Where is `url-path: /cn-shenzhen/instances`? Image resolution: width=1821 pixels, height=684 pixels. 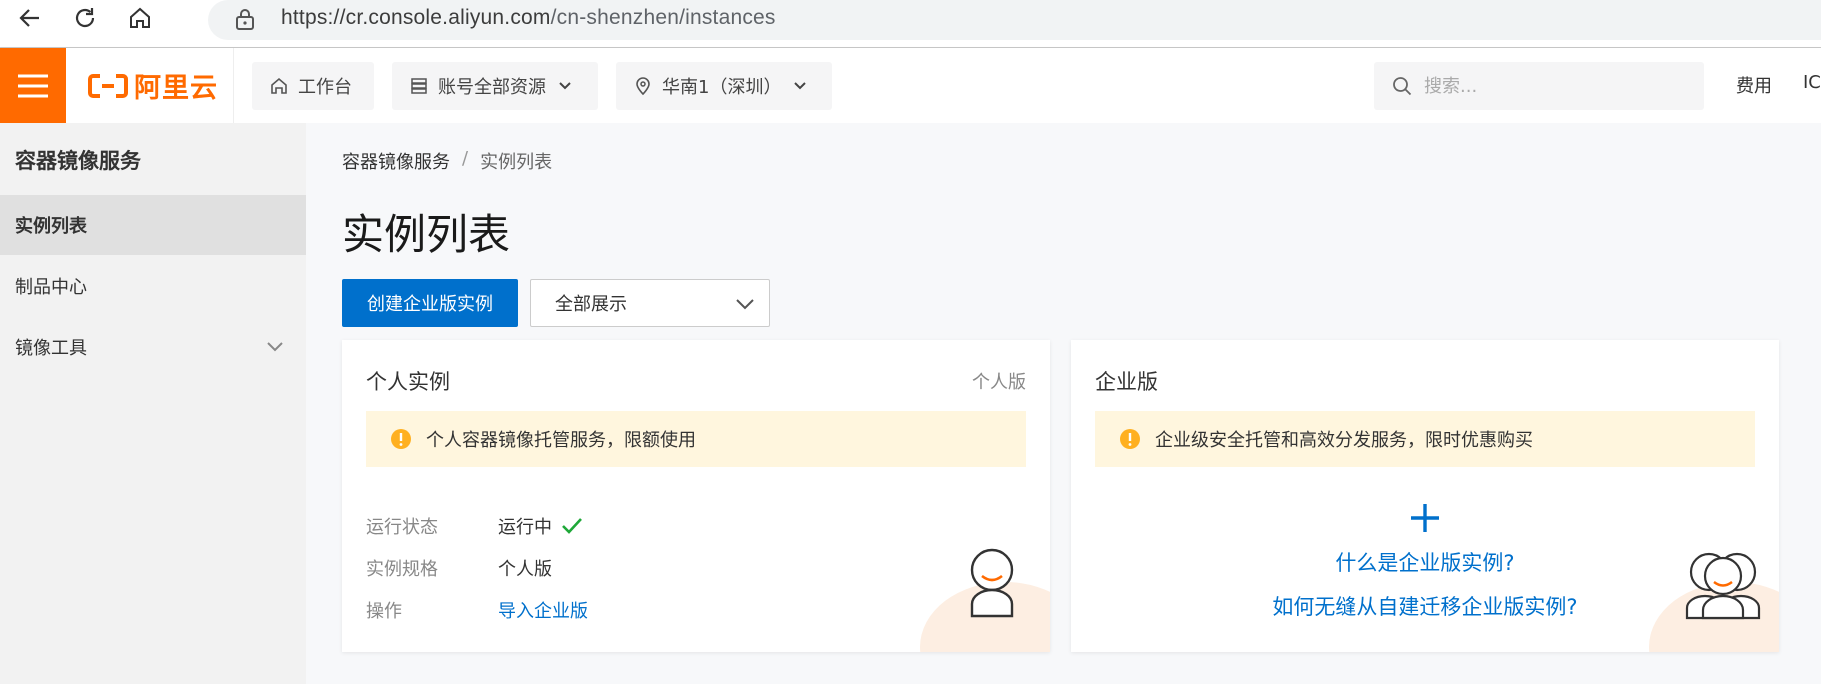 url-path: /cn-shenzhen/instances is located at coordinates (663, 17).